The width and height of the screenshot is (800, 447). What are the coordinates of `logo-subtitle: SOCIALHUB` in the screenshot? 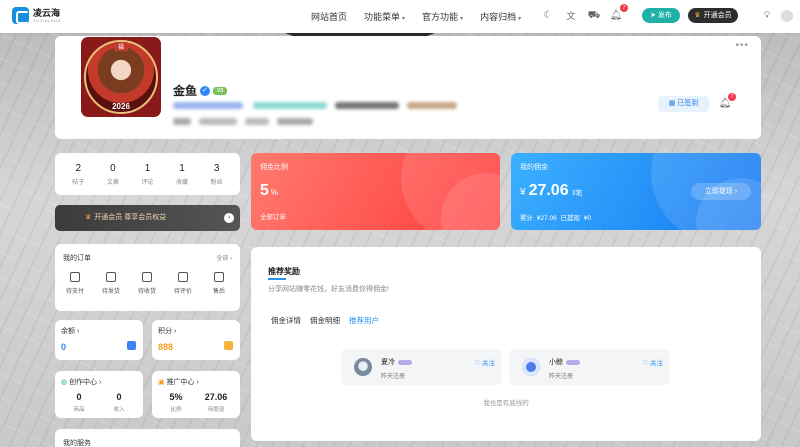 It's located at (47, 20).